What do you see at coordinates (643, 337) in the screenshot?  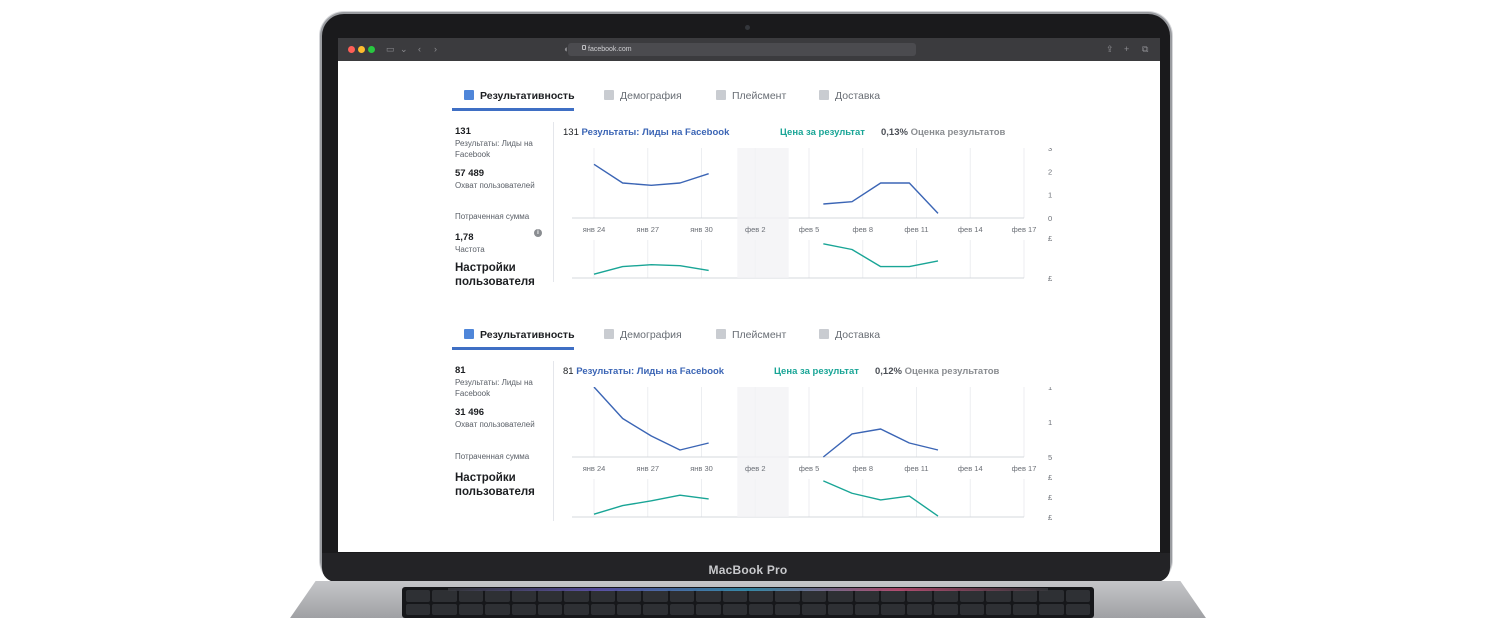 I see `tab-demographics-2: Демография` at bounding box center [643, 337].